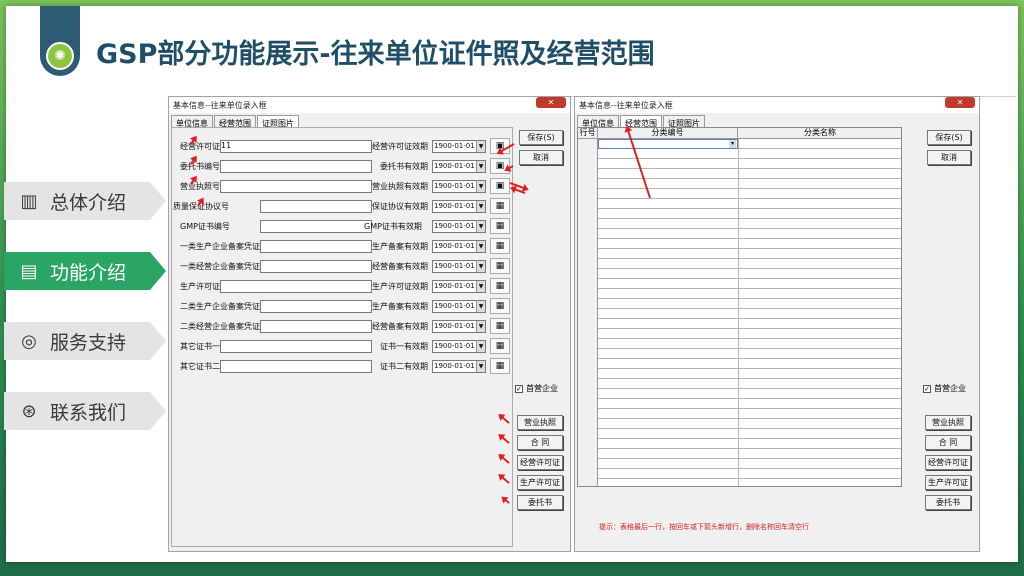  Describe the element at coordinates (85, 411) in the screenshot. I see `nav-item: ⊛ 联系我们` at that location.